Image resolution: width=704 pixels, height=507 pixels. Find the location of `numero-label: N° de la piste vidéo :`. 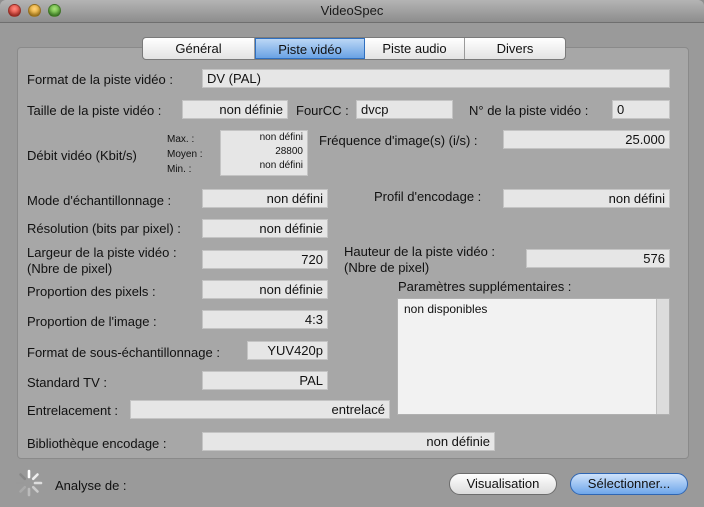

numero-label: N° de la piste vidéo : is located at coordinates (529, 110).